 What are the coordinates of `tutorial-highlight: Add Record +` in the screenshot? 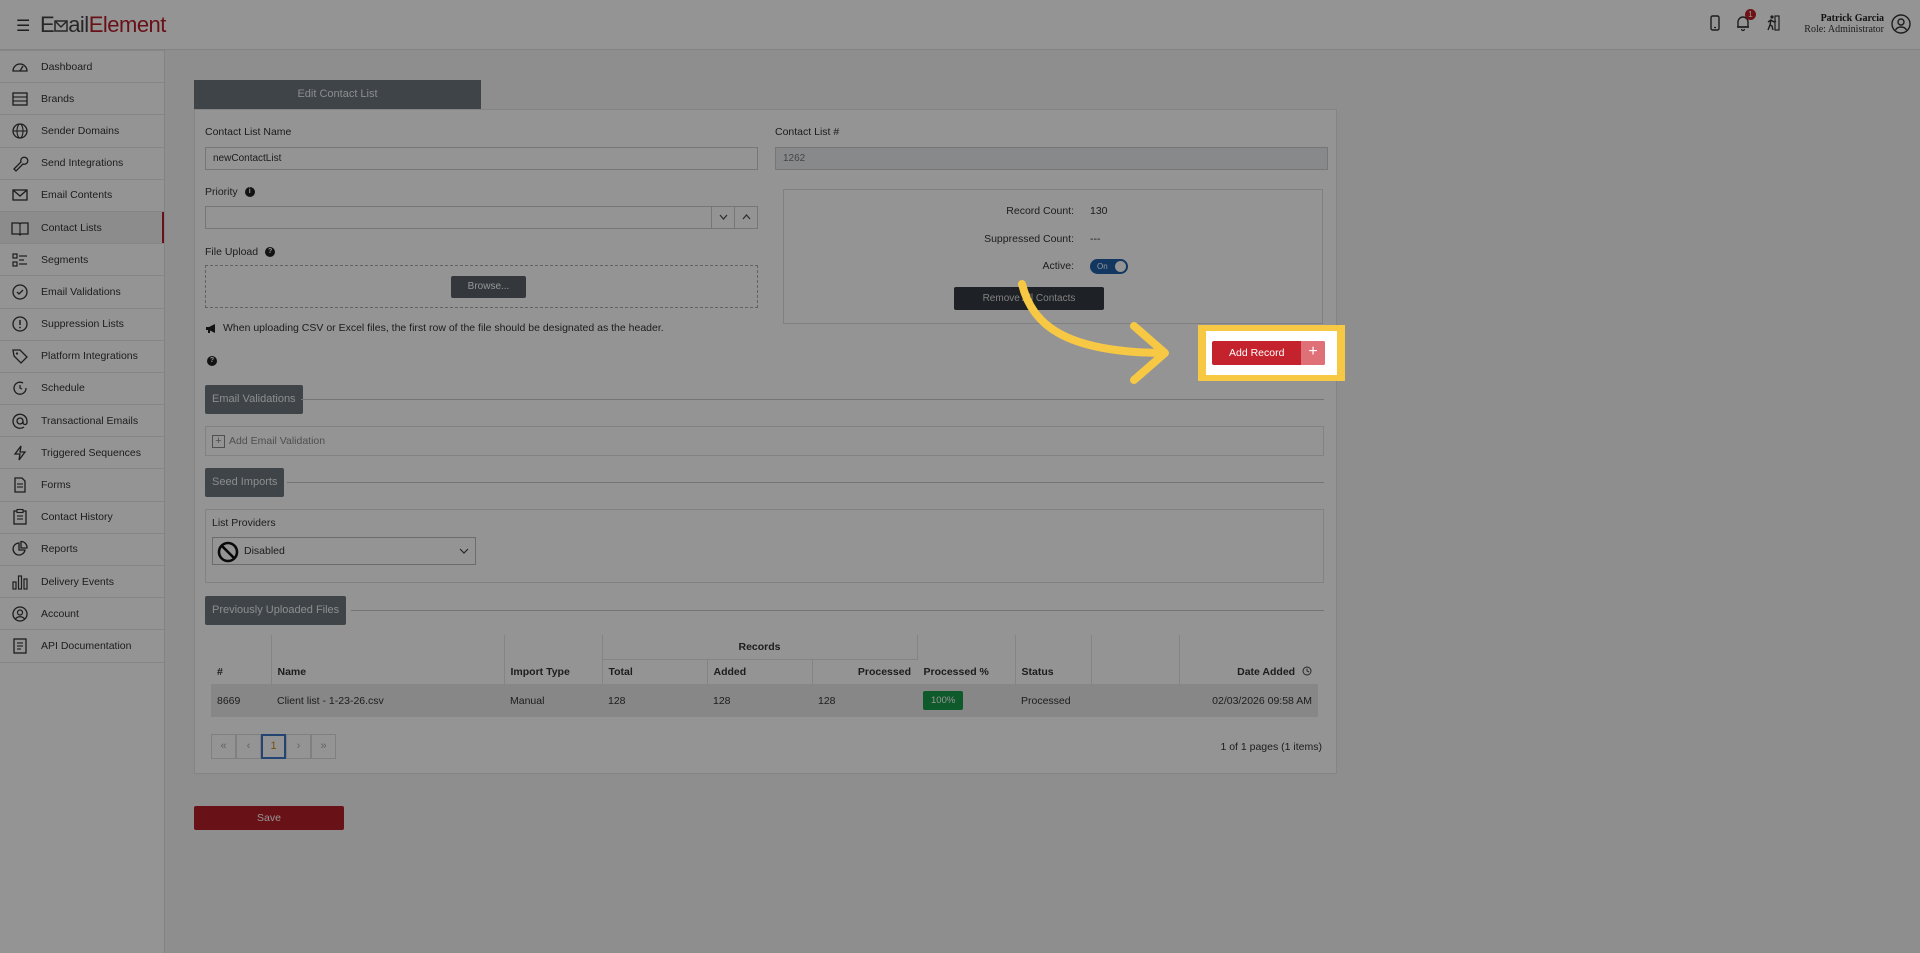 It's located at (1271, 353).